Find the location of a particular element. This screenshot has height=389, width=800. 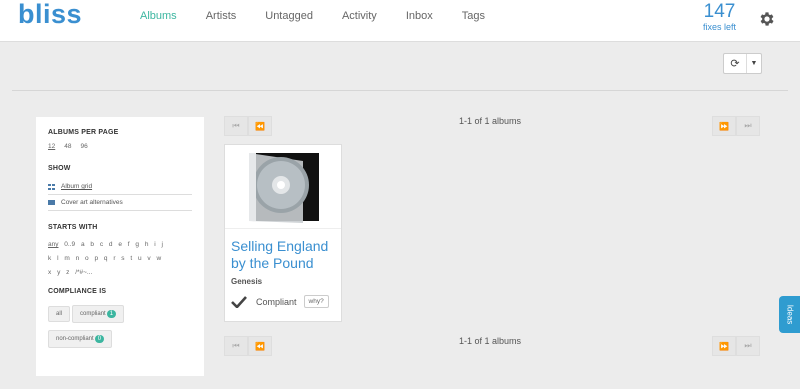

letter-i: i is located at coordinates (154, 244).